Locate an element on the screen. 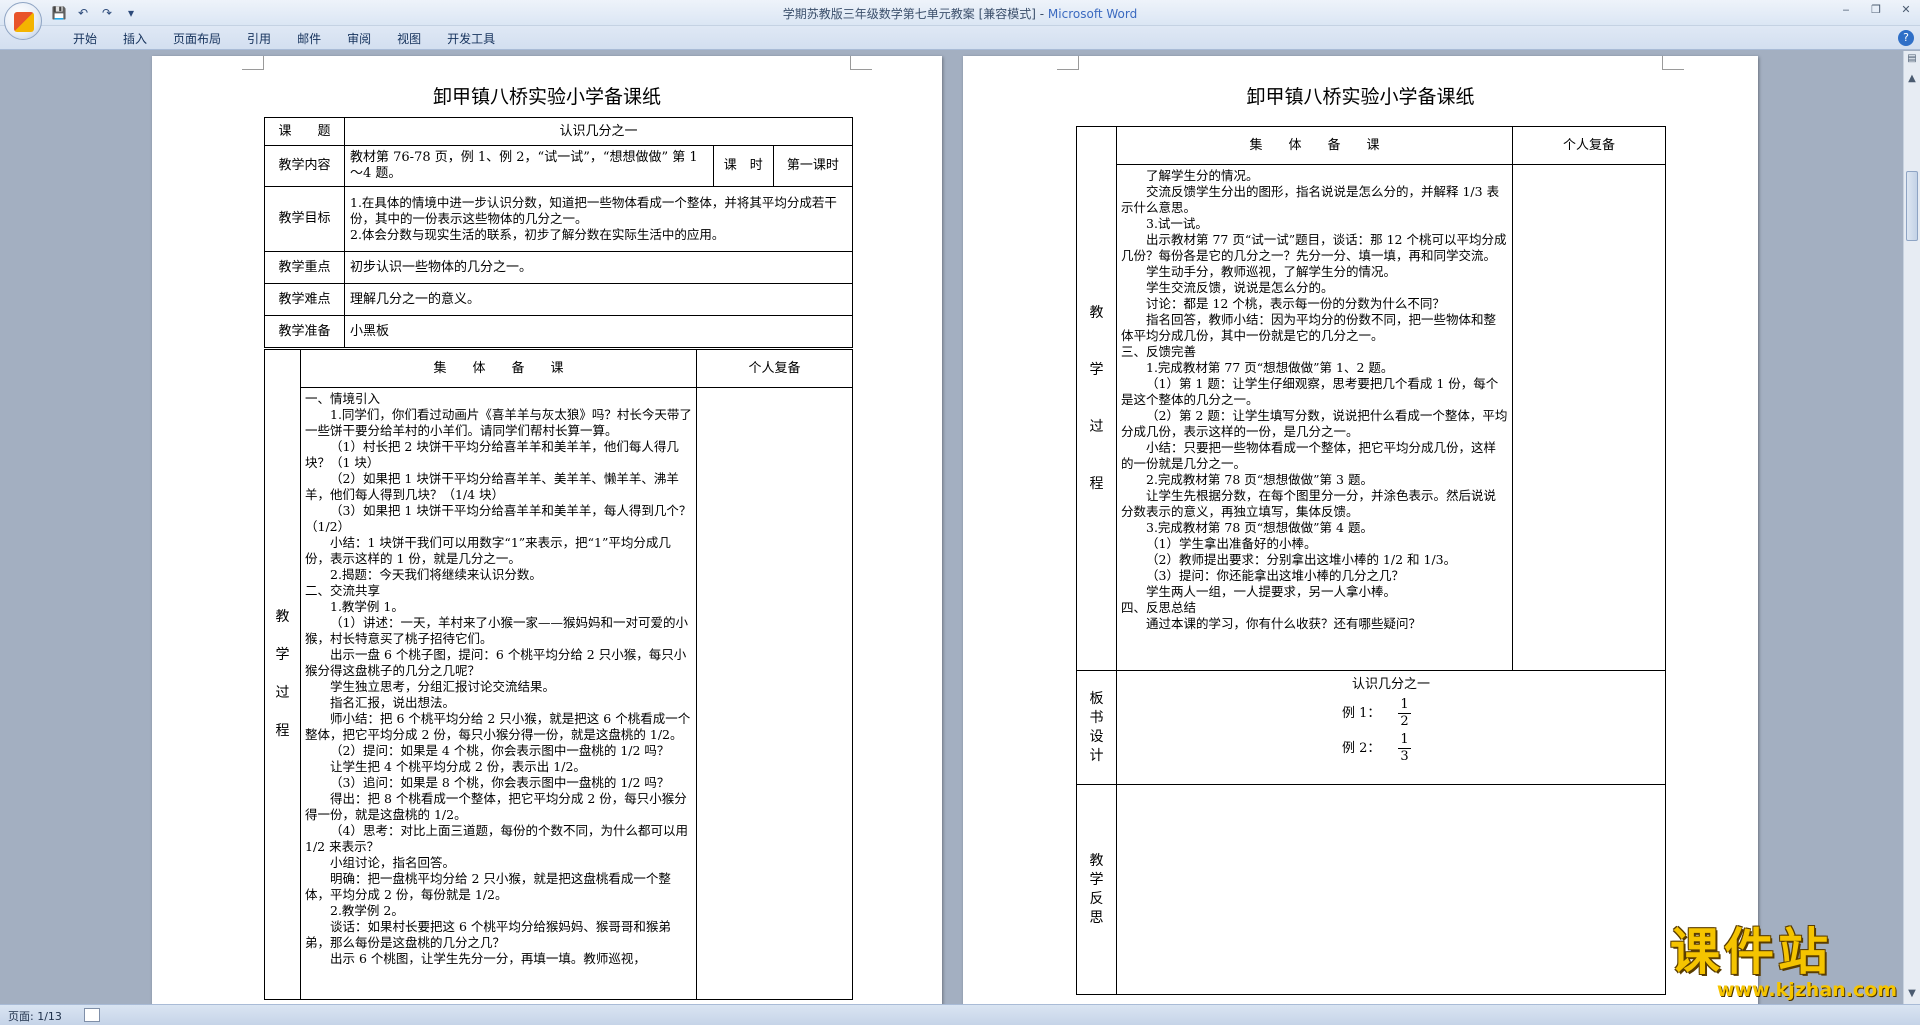 The height and width of the screenshot is (1025, 1920). document-name: 学期苏教版三年级数学第七单元教案 [兼容模式] - is located at coordinates (915, 14).